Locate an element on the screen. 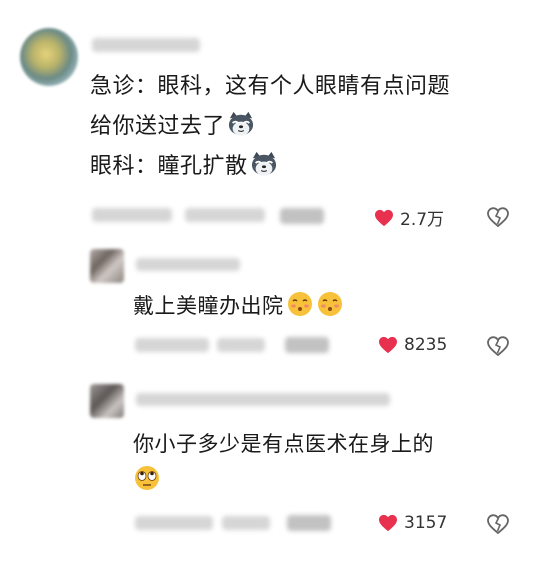 This screenshot has width=540, height=566. commenter-avatar is located at coordinates (49, 57).